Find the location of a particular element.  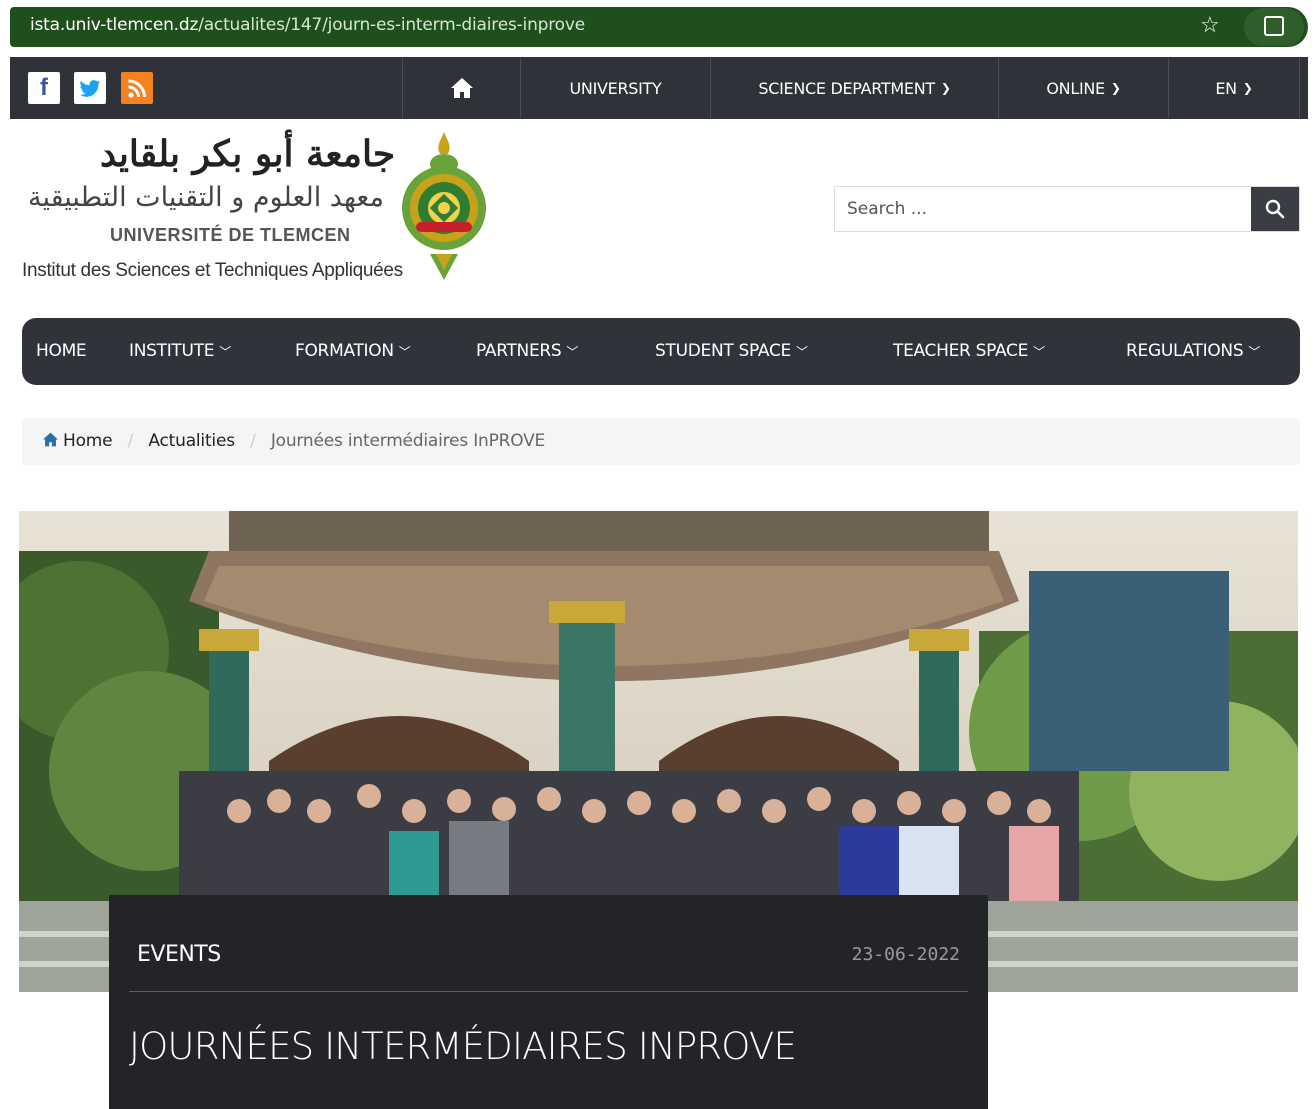

nav-item-student-space: STUDENT SPACE ﹀ is located at coordinates (731, 351).